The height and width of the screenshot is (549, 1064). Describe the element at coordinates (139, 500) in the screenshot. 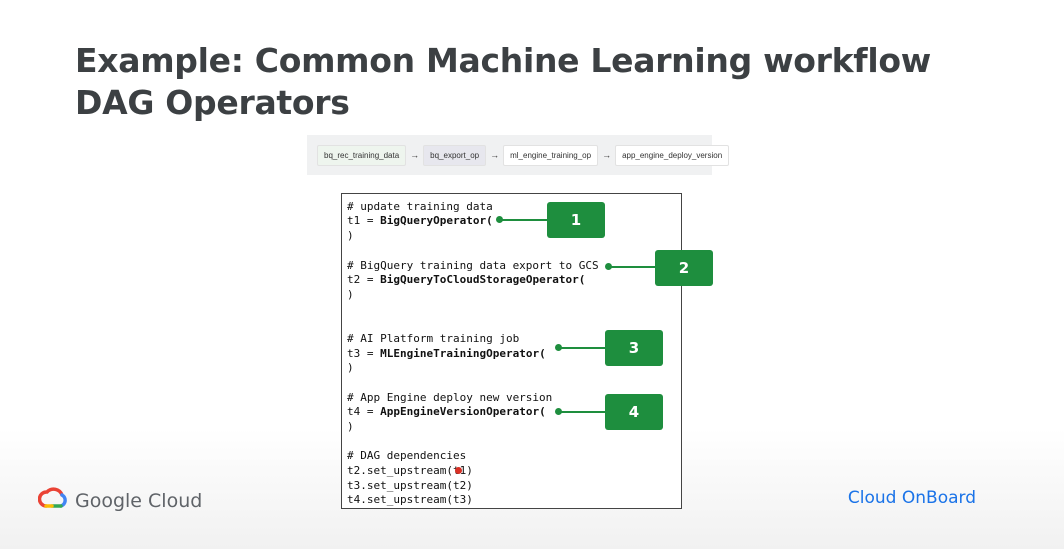

I see `google-cloud-wordmark: Google Cloud` at that location.